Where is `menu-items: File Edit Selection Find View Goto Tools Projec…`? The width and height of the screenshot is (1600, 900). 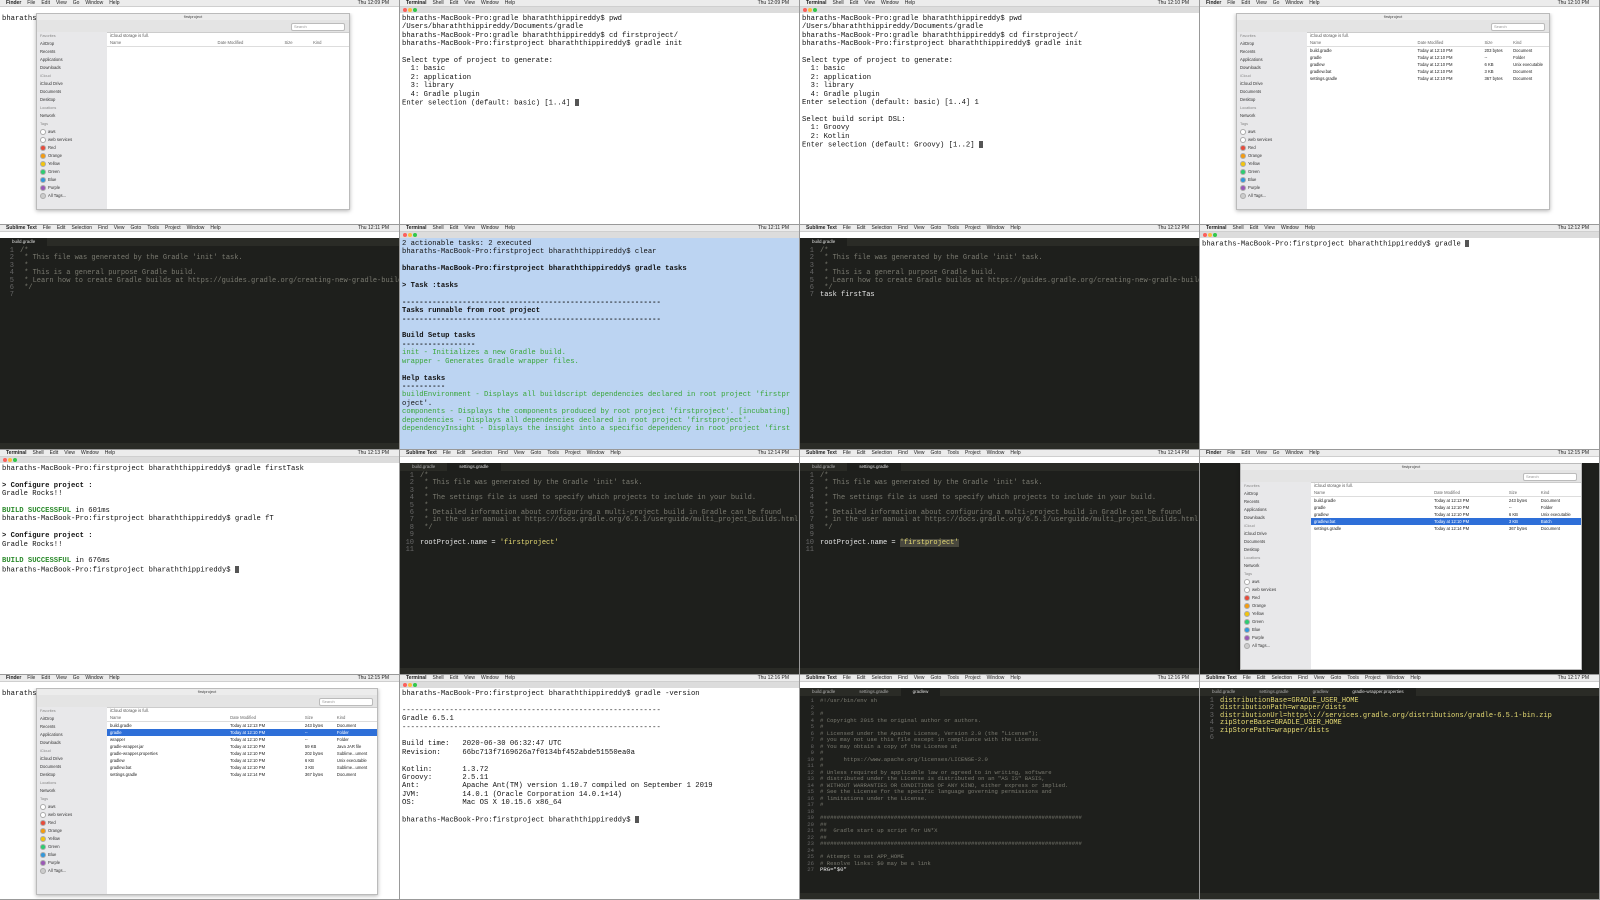 menu-items: File Edit Selection Find View Goto Tools Projec… is located at coordinates (135, 228).